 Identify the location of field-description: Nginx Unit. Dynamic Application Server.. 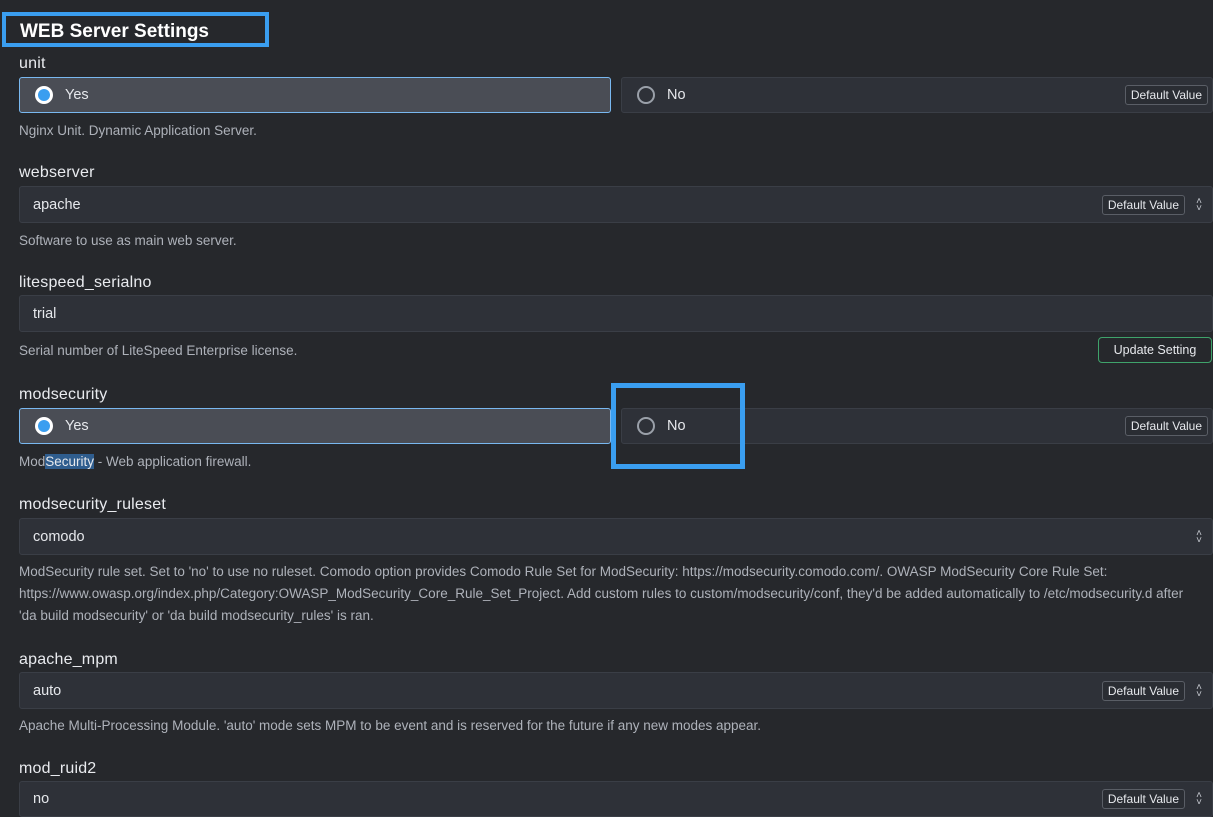
(138, 130).